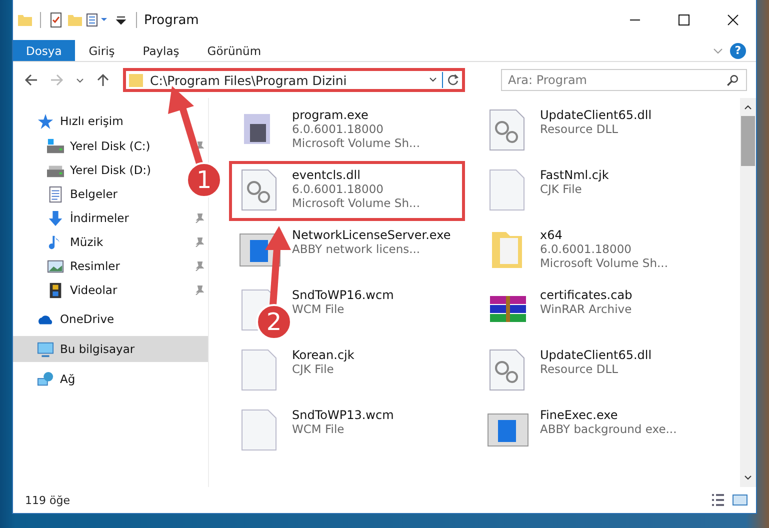 Image resolution: width=769 pixels, height=528 pixels. I want to click on ribbon-tab: Dosya, so click(44, 50).